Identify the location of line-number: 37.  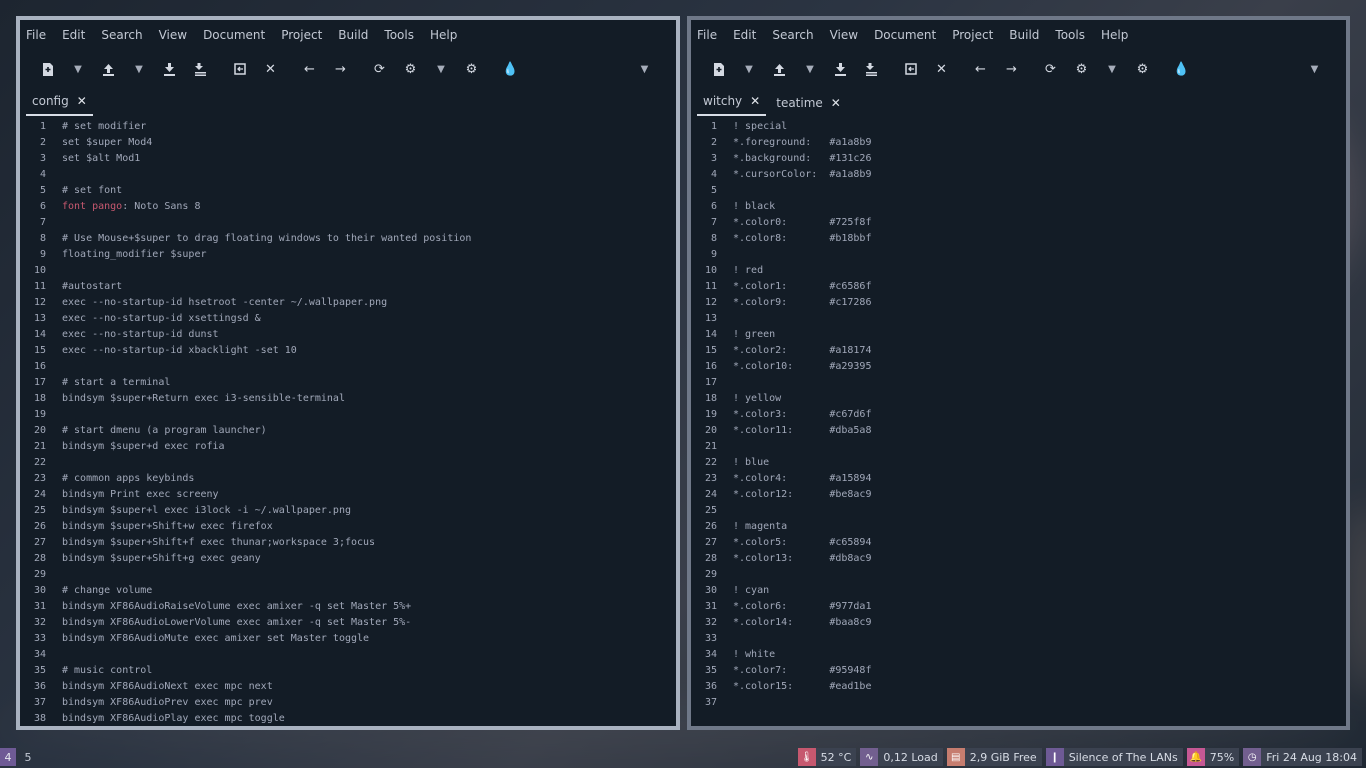
(39, 702).